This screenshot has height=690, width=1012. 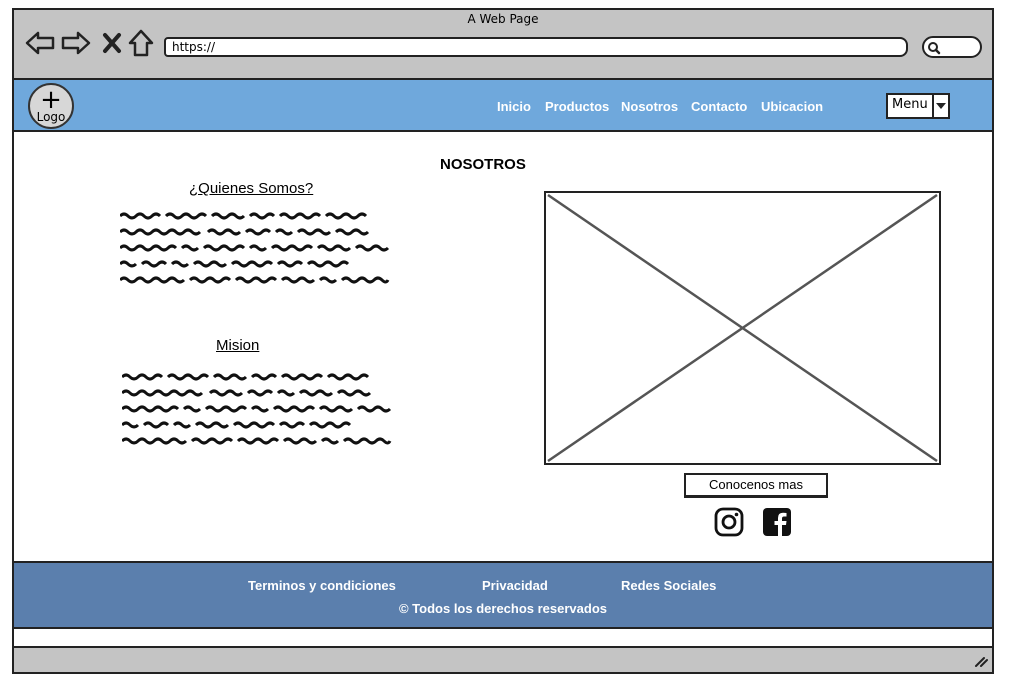 I want to click on chevron-down-icon, so click(x=941, y=106).